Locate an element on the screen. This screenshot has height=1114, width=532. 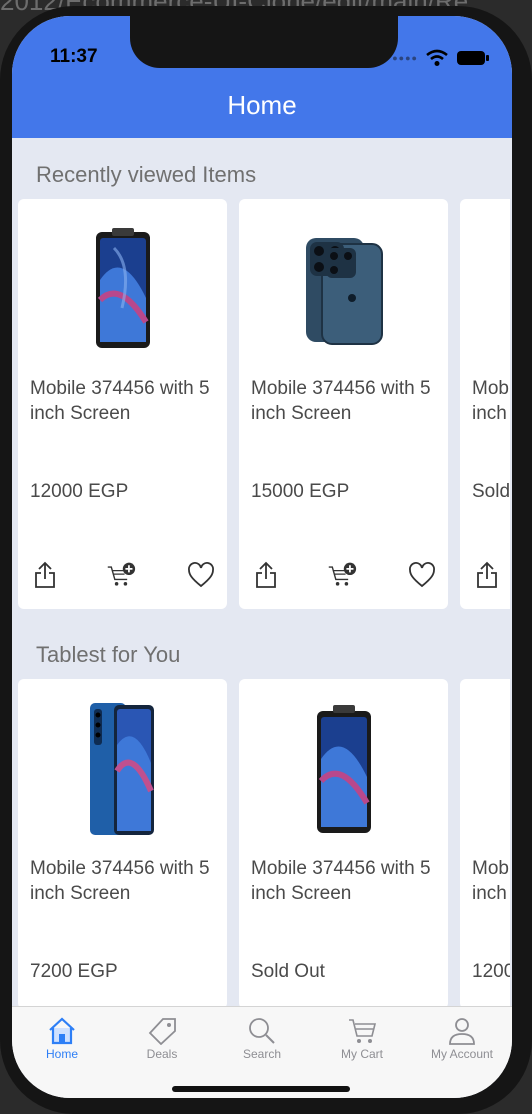
product-price: 15000 EGP is located at coordinates (300, 491).